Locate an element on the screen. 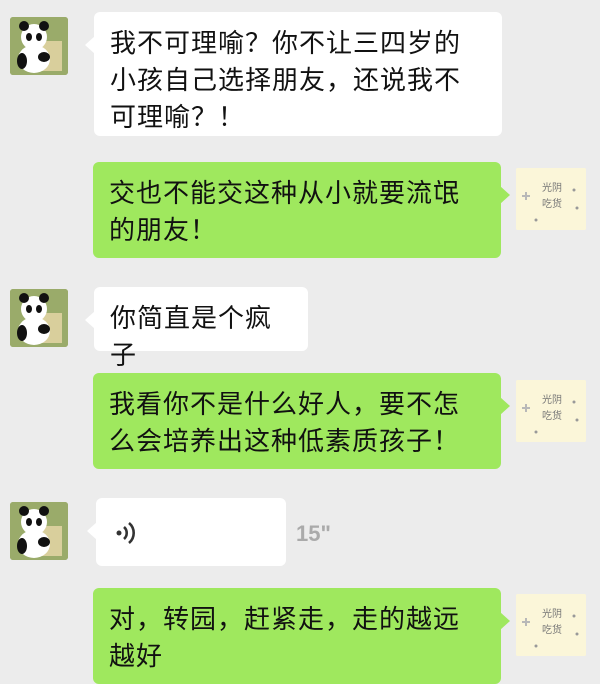 Image resolution: width=600 pixels, height=684 pixels. message-bubble-outgoing: 对，转园，赶紧走，走的越远越好 is located at coordinates (301, 636).